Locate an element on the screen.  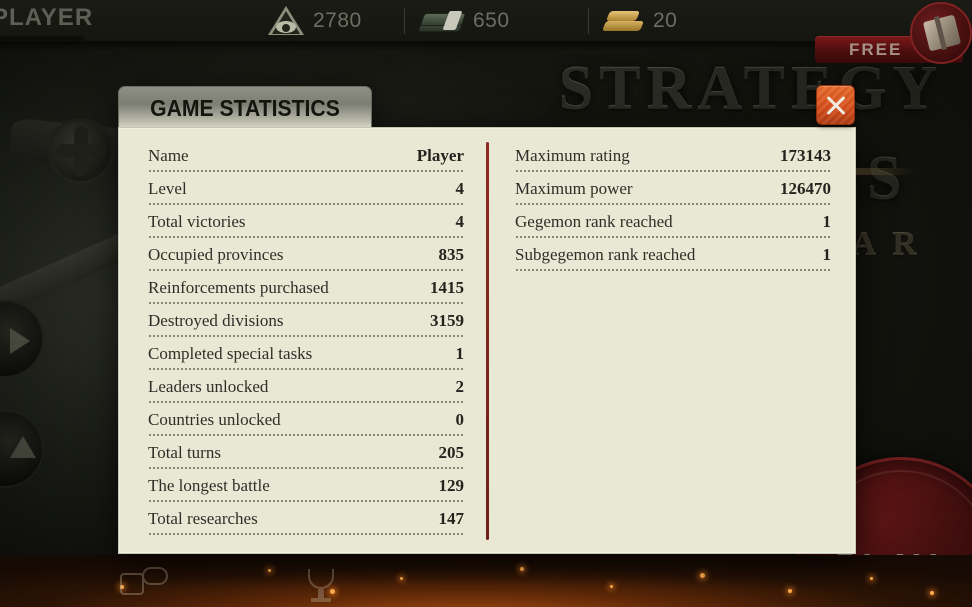
stat-row: Total researches 147 is located at coordinates (306, 523).